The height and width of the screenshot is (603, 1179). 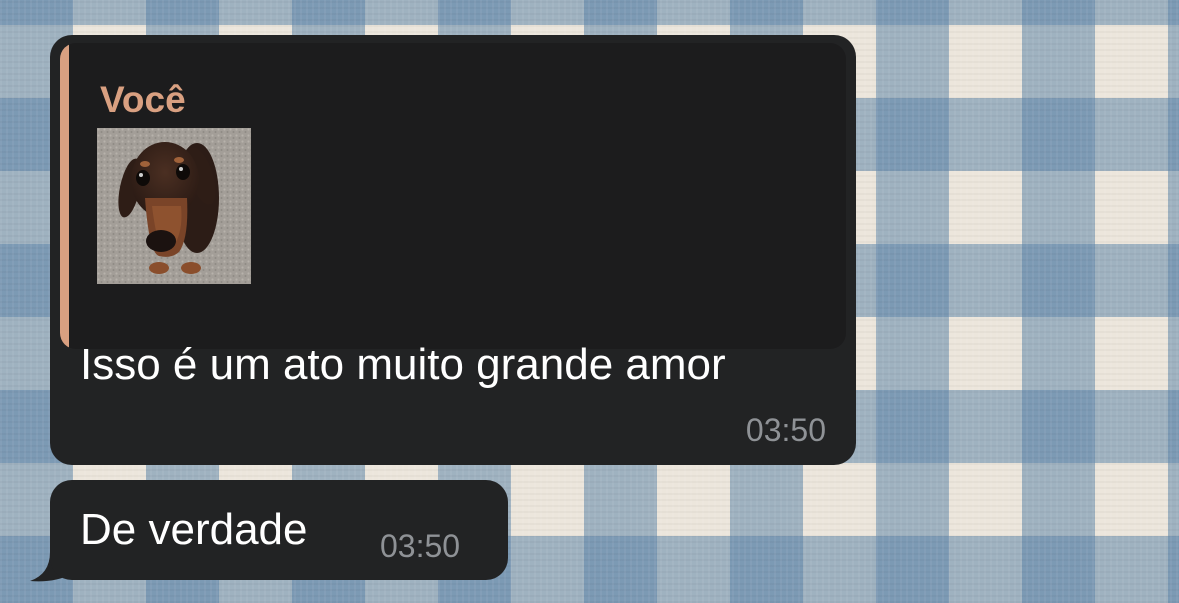 I want to click on message-bubble: De verdade 03:50, so click(x=279, y=530).